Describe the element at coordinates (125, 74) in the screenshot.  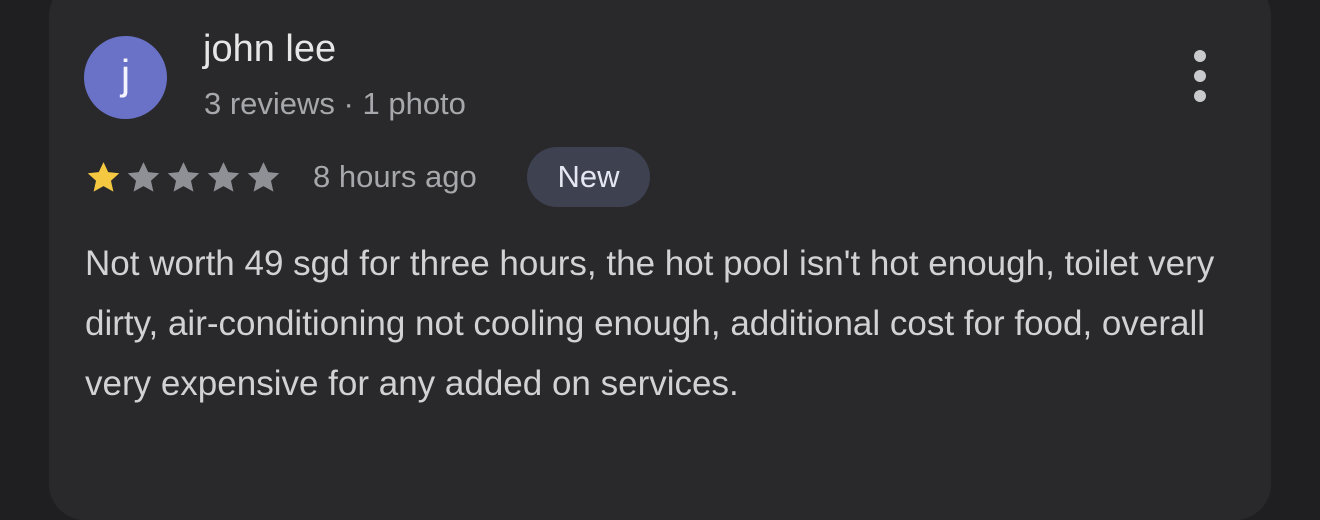
I see `avatar-initial: j` at that location.